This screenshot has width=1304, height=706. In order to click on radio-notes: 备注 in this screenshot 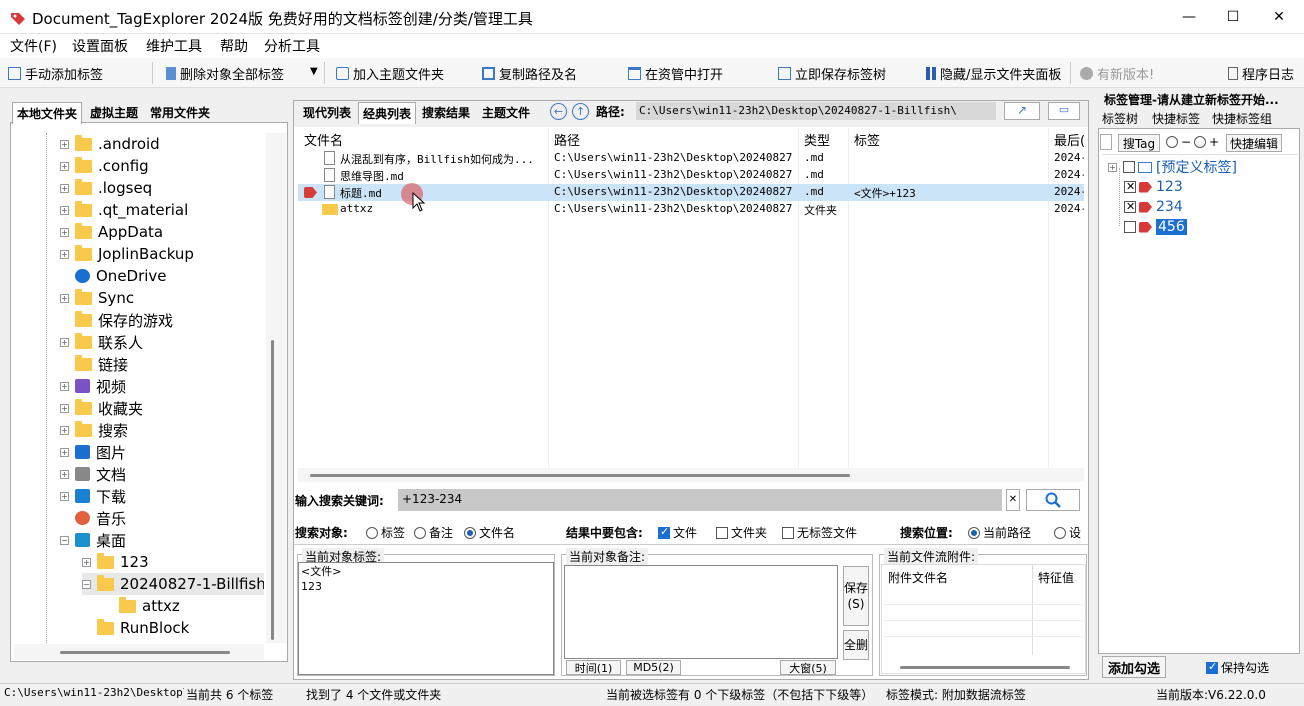, I will do `click(433, 532)`.